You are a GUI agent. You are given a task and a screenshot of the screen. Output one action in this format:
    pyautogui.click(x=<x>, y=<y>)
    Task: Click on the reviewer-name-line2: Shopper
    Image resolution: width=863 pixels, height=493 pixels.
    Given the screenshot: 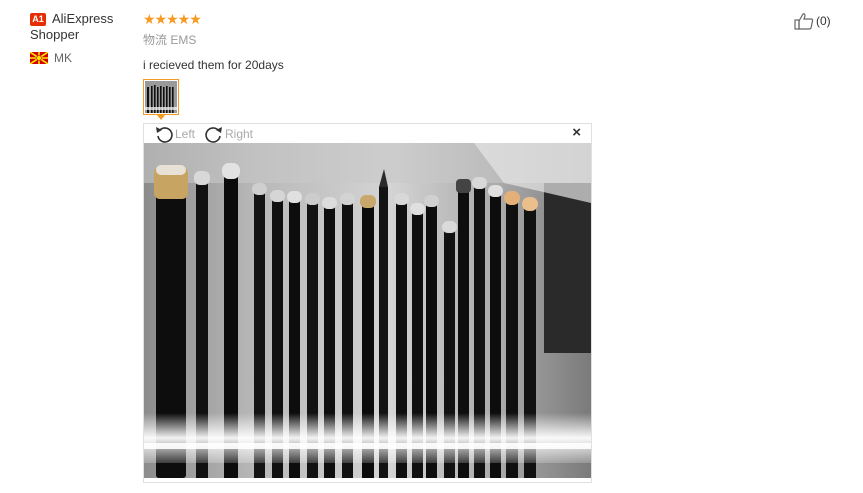 What is the action you would take?
    pyautogui.click(x=55, y=34)
    